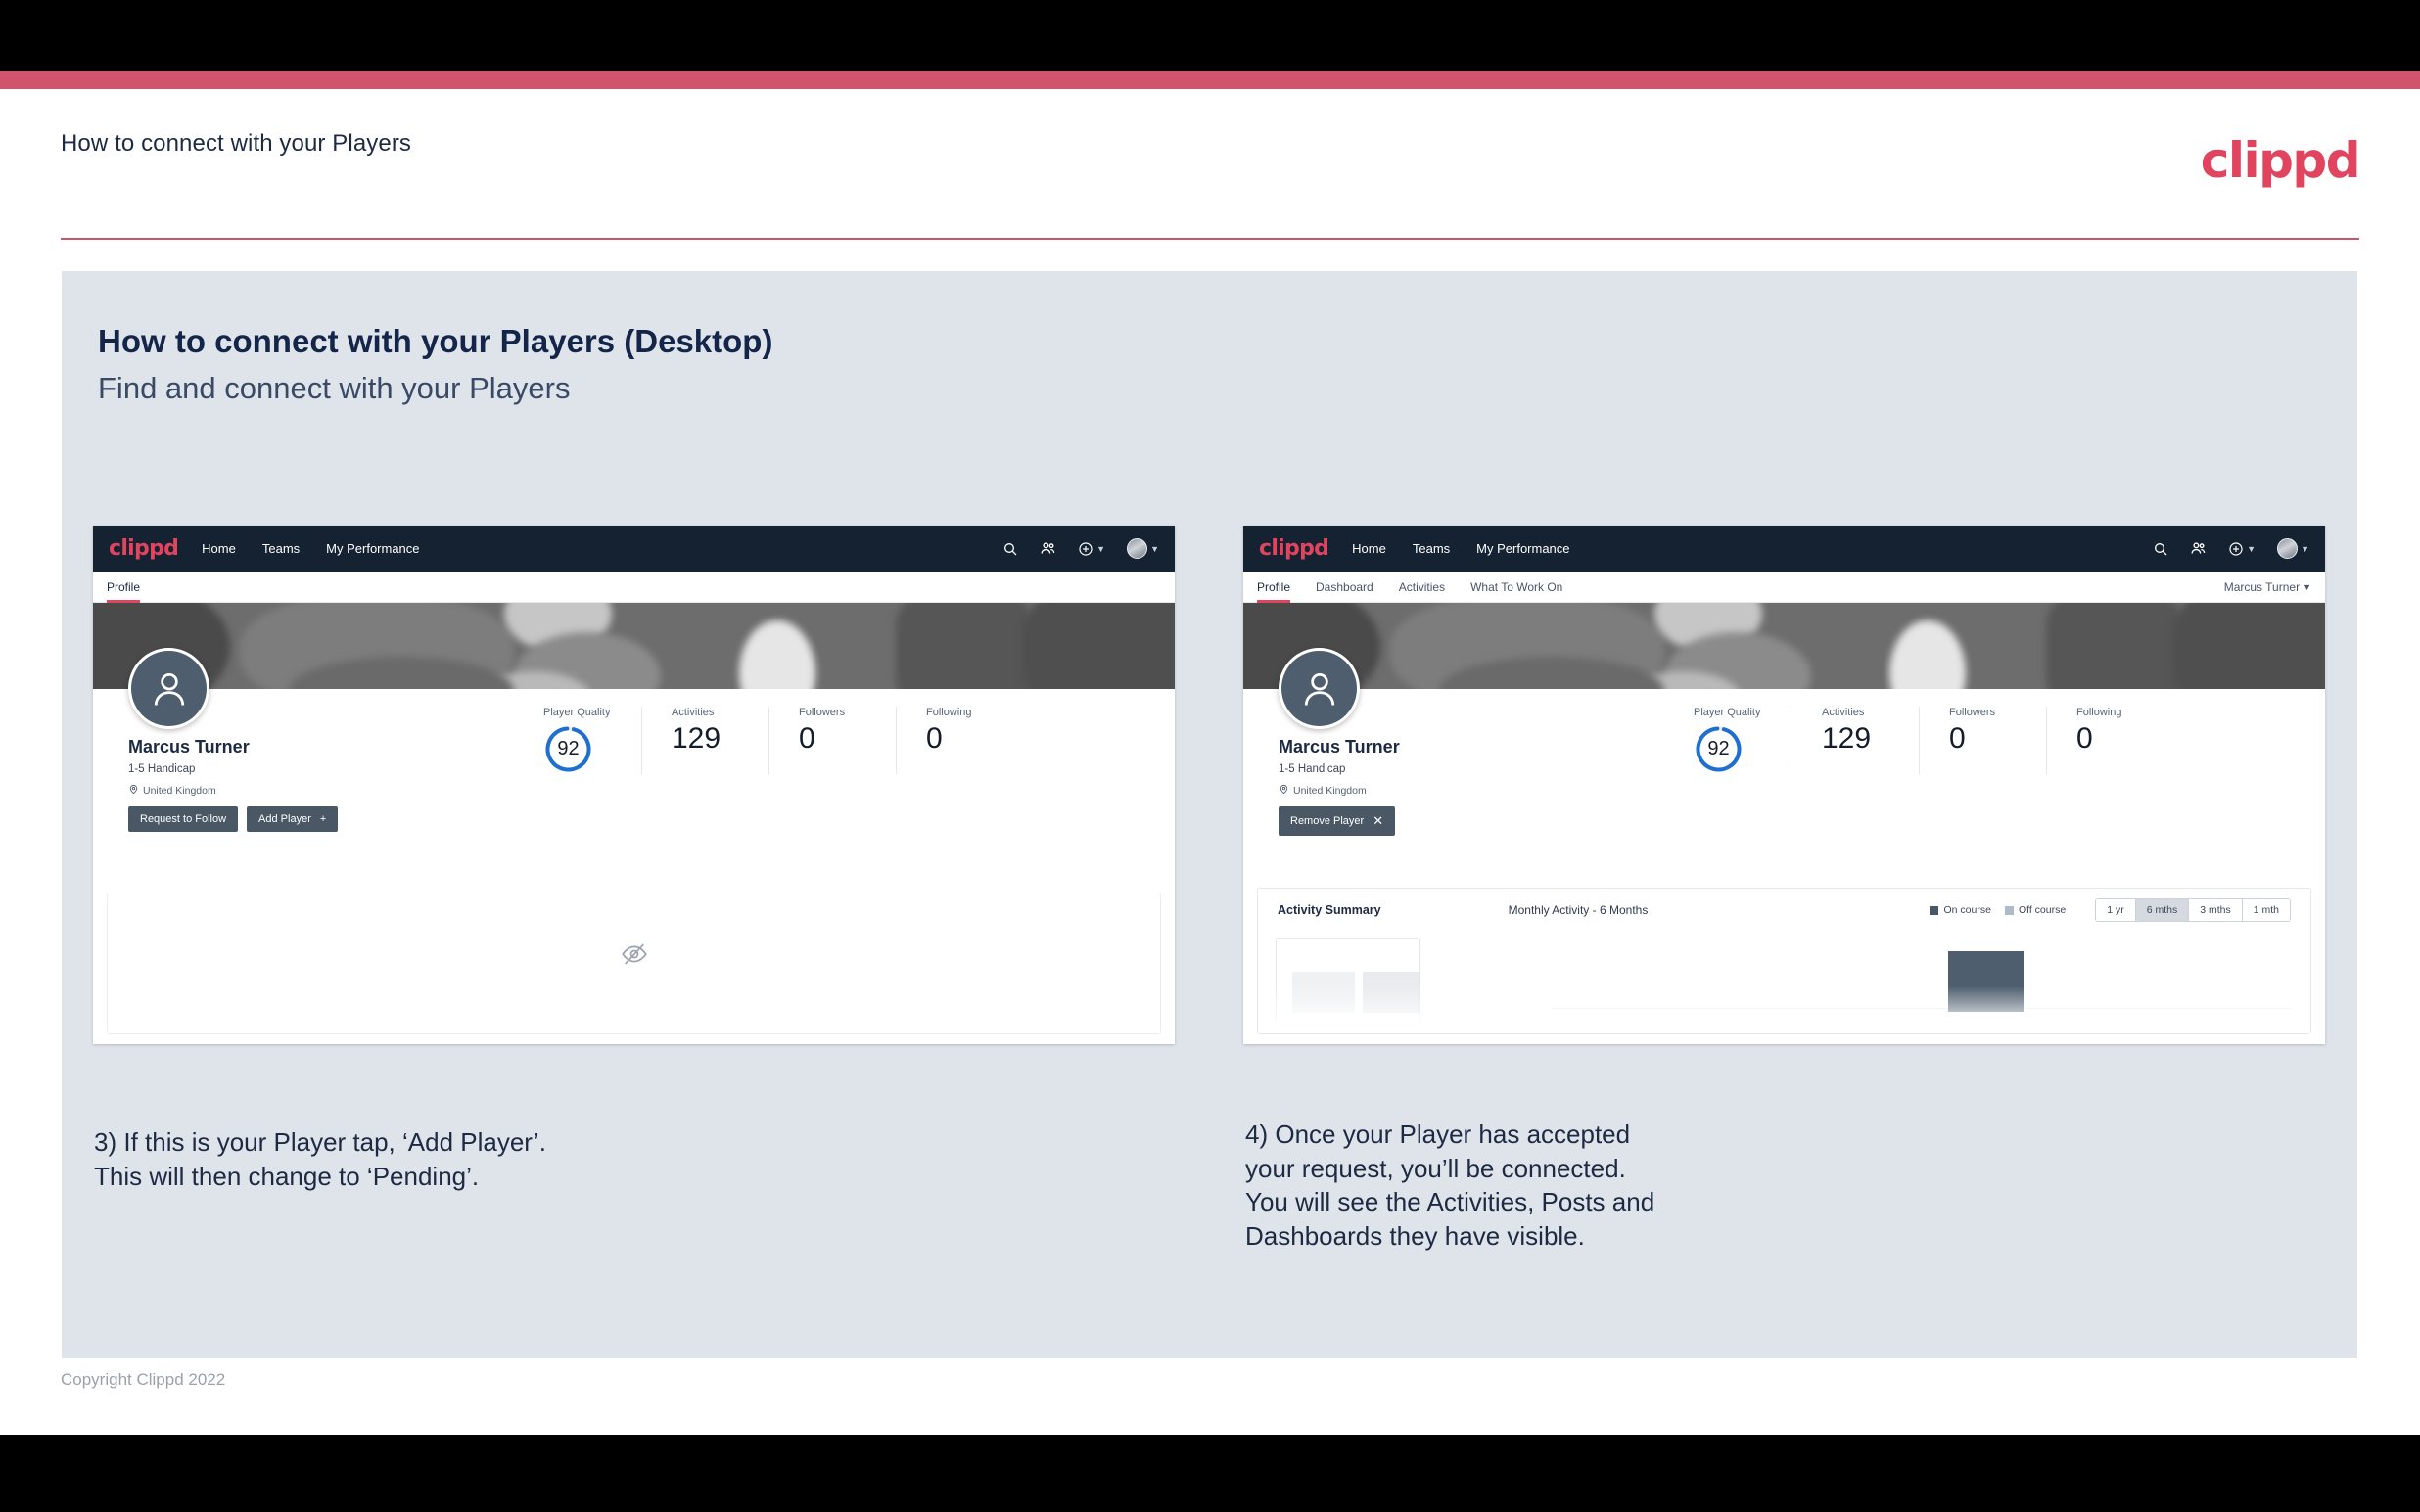  I want to click on profile-location-label: United Kingdom, so click(179, 791).